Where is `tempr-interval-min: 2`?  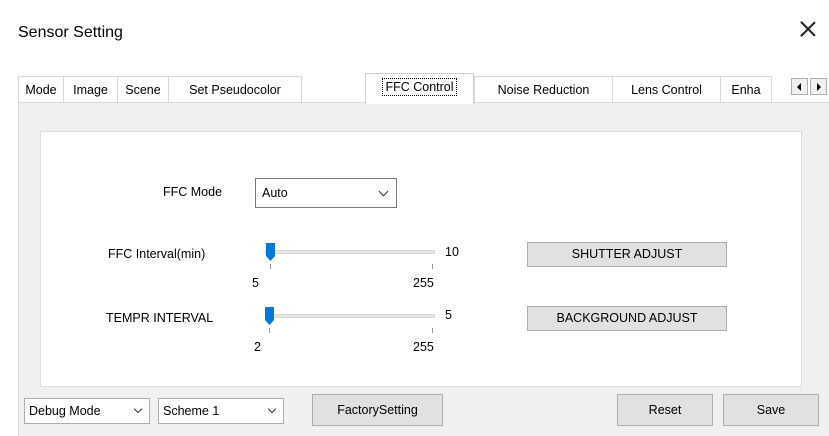 tempr-interval-min: 2 is located at coordinates (257, 347).